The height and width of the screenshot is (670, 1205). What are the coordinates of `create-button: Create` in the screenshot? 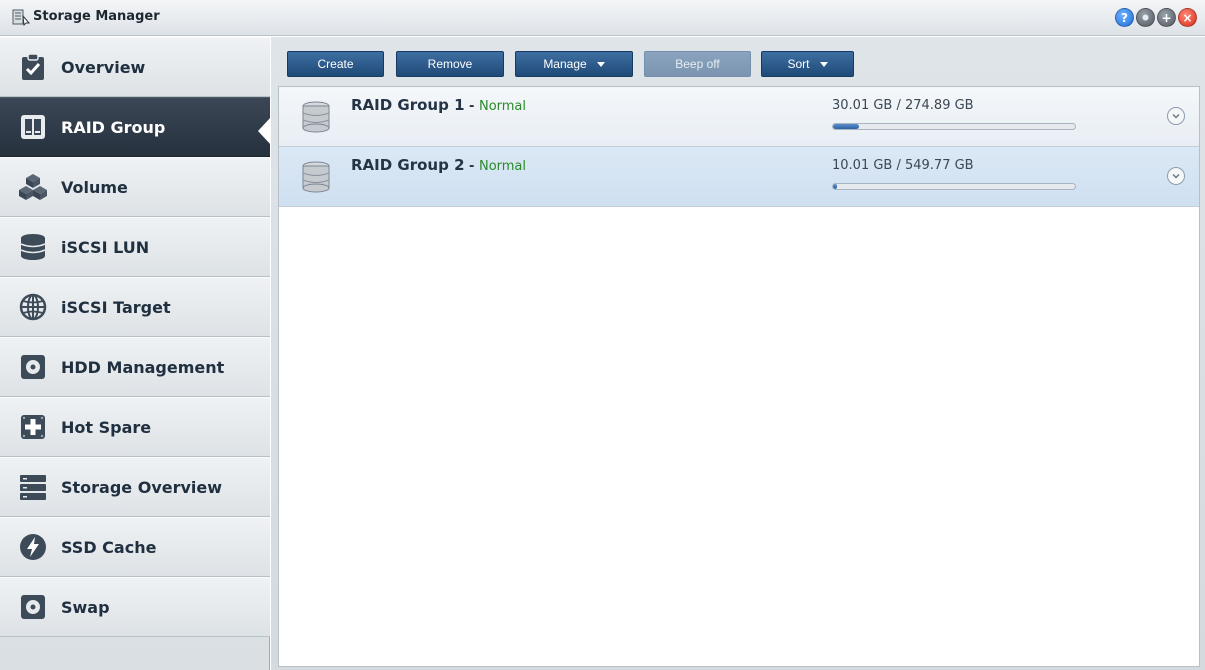 It's located at (335, 64).